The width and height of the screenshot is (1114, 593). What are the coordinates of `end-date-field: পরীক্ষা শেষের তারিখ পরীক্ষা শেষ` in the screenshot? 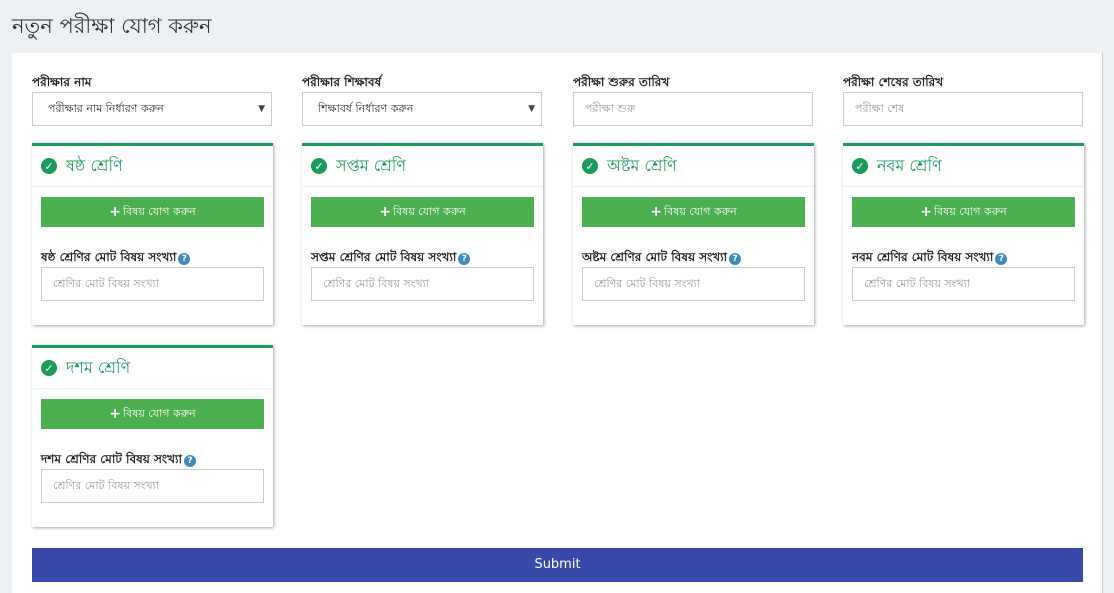 It's located at (963, 99).